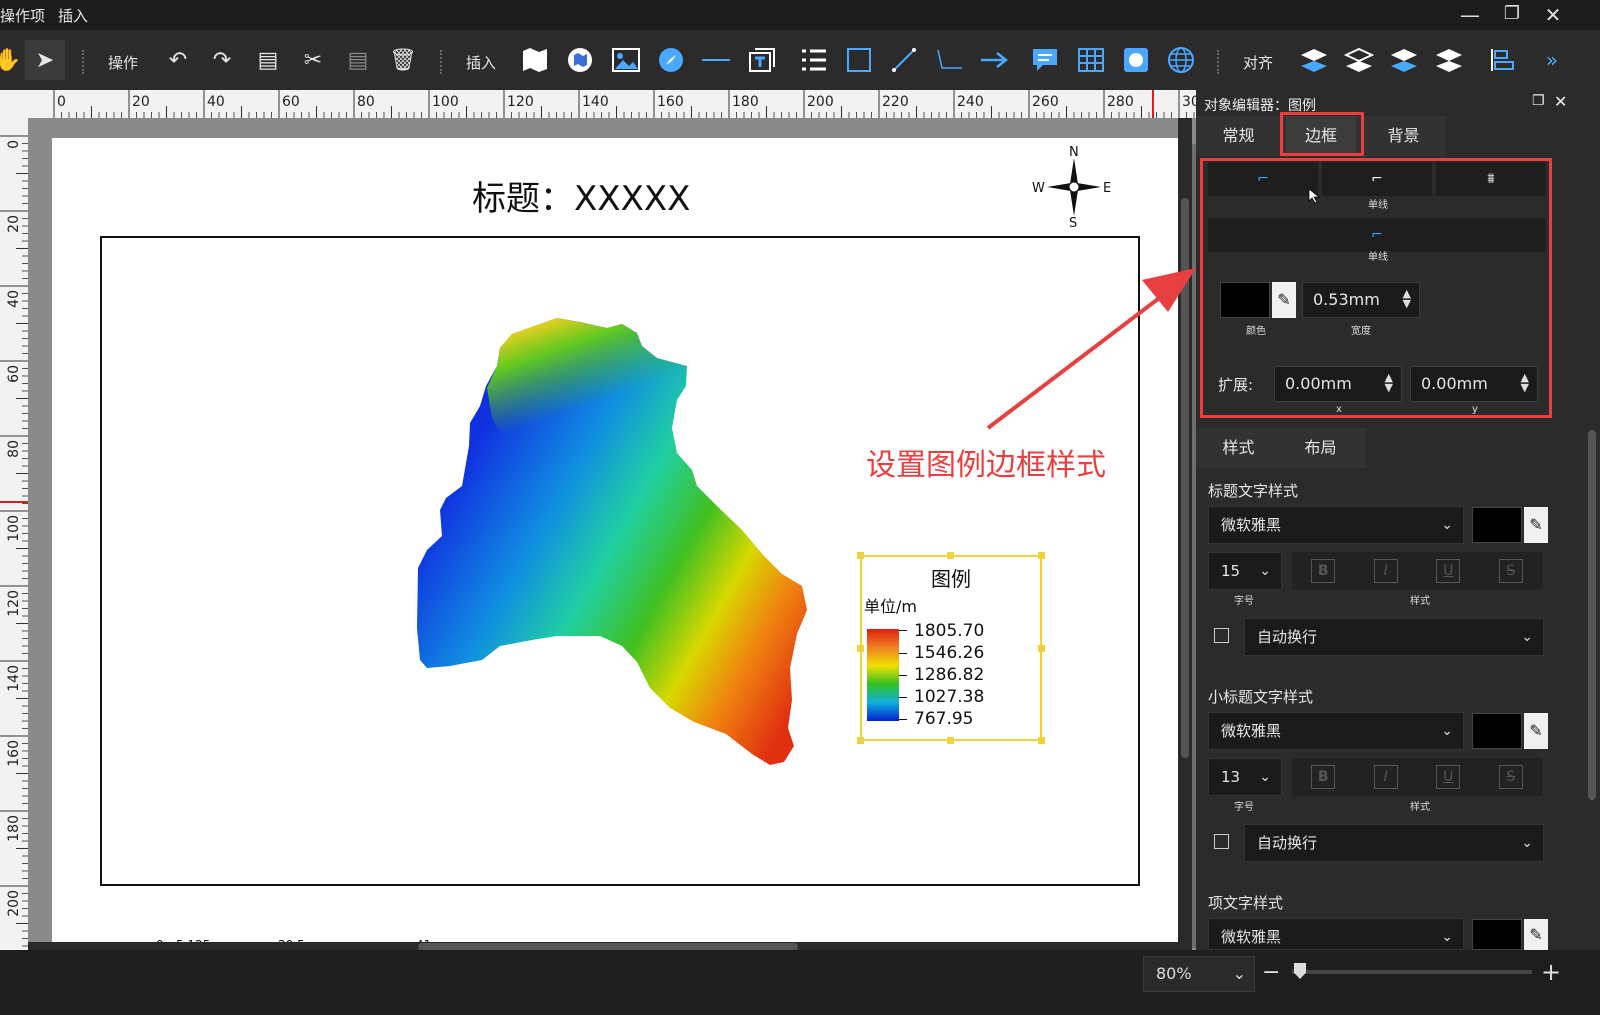 Image resolution: width=1600 pixels, height=1015 pixels. I want to click on ruler-label: 140, so click(14, 678).